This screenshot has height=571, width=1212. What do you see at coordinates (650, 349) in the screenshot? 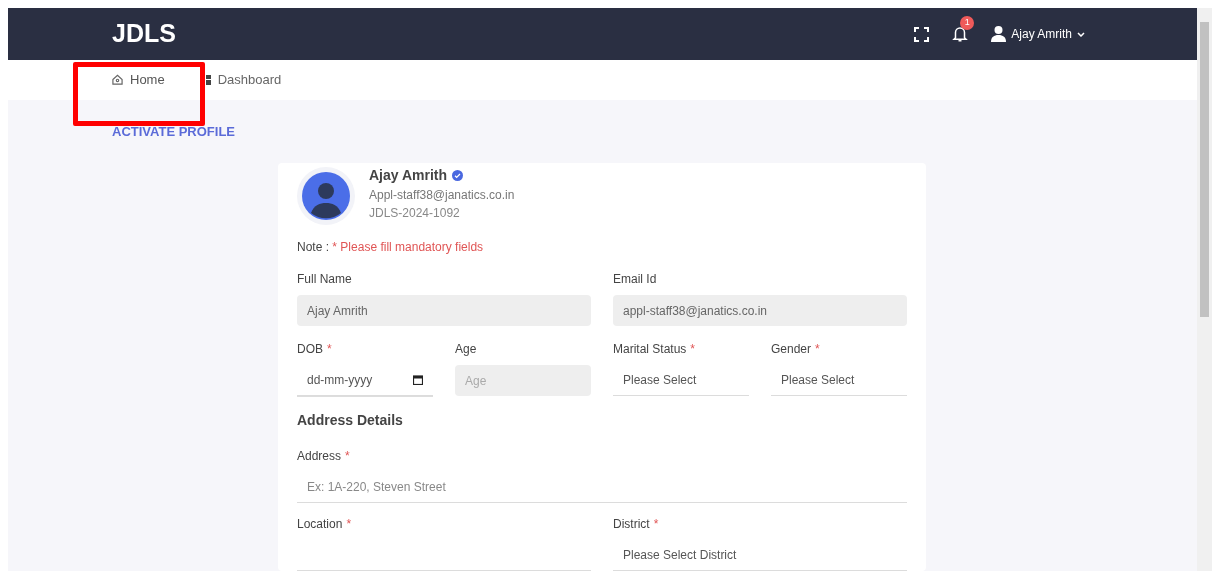
I see `field-label: Marital Status` at bounding box center [650, 349].